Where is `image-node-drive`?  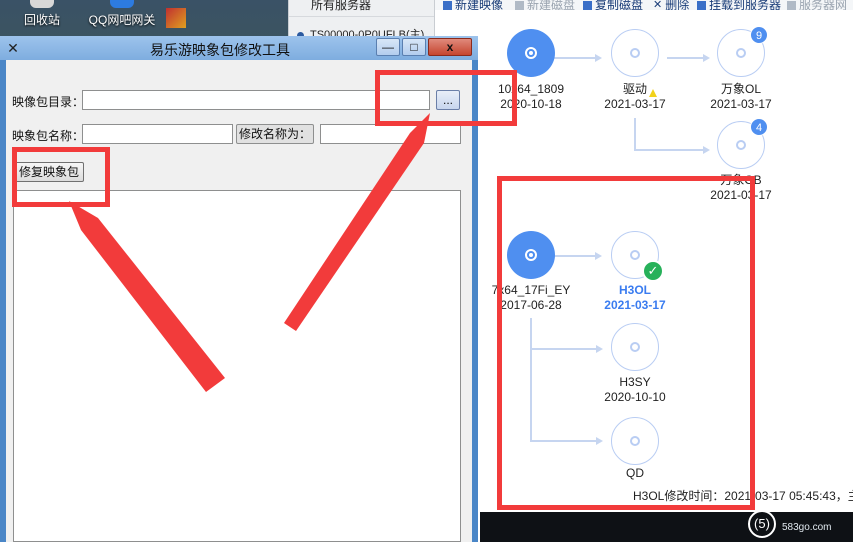 image-node-drive is located at coordinates (635, 53).